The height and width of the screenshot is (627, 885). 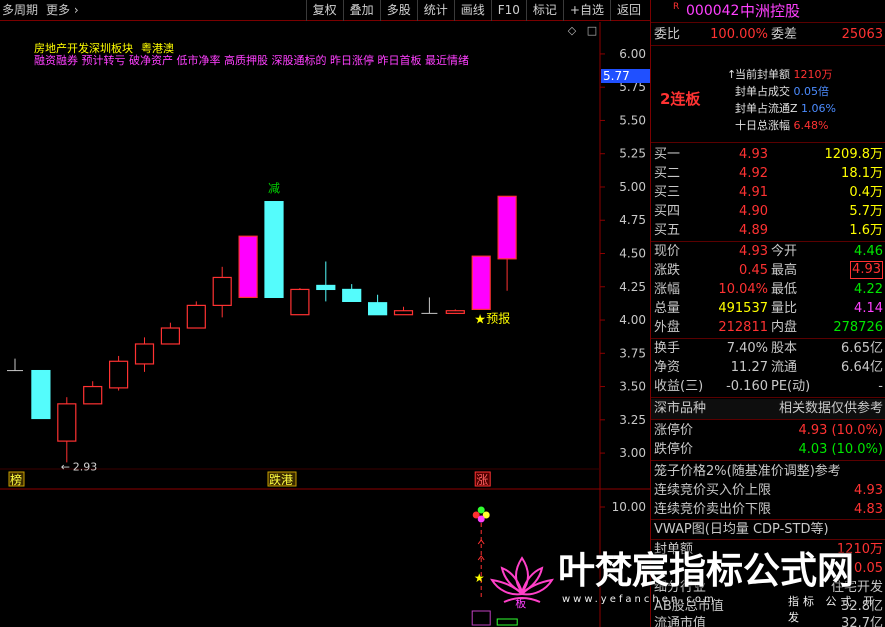 What do you see at coordinates (632, 54) in the screenshot?
I see `y-tick-label: 6.00` at bounding box center [632, 54].